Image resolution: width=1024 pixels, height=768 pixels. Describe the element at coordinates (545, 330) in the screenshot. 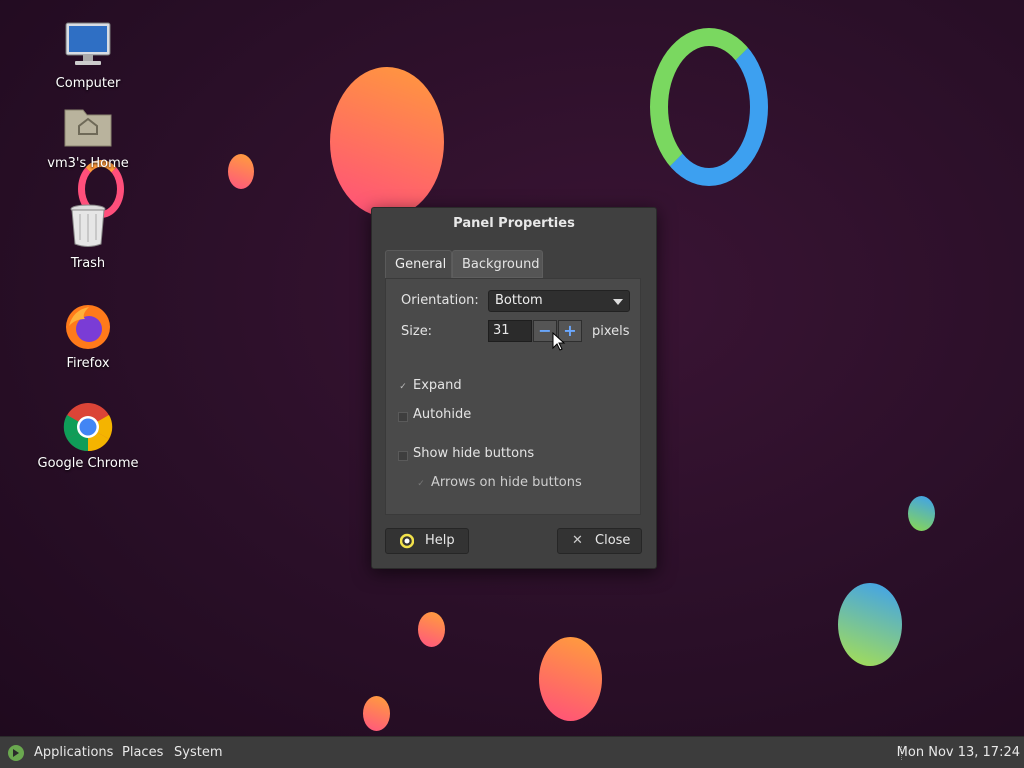

I see `minus-icon: −` at that location.